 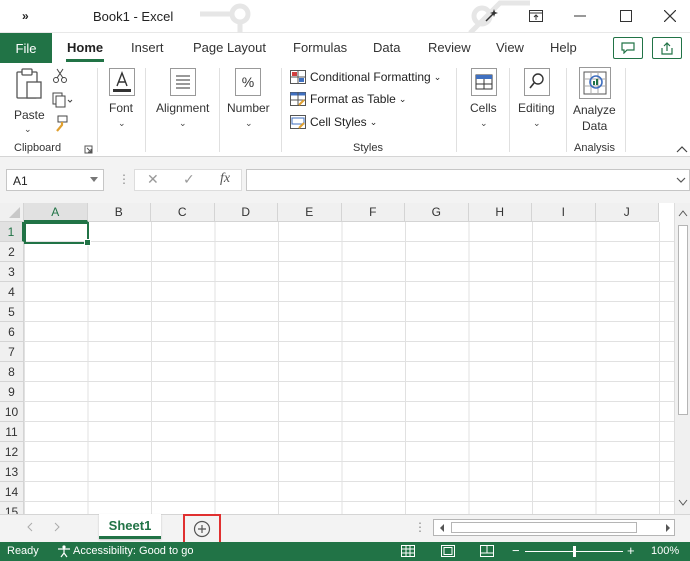 What do you see at coordinates (57, 234) in the screenshot?
I see `active-cell` at bounding box center [57, 234].